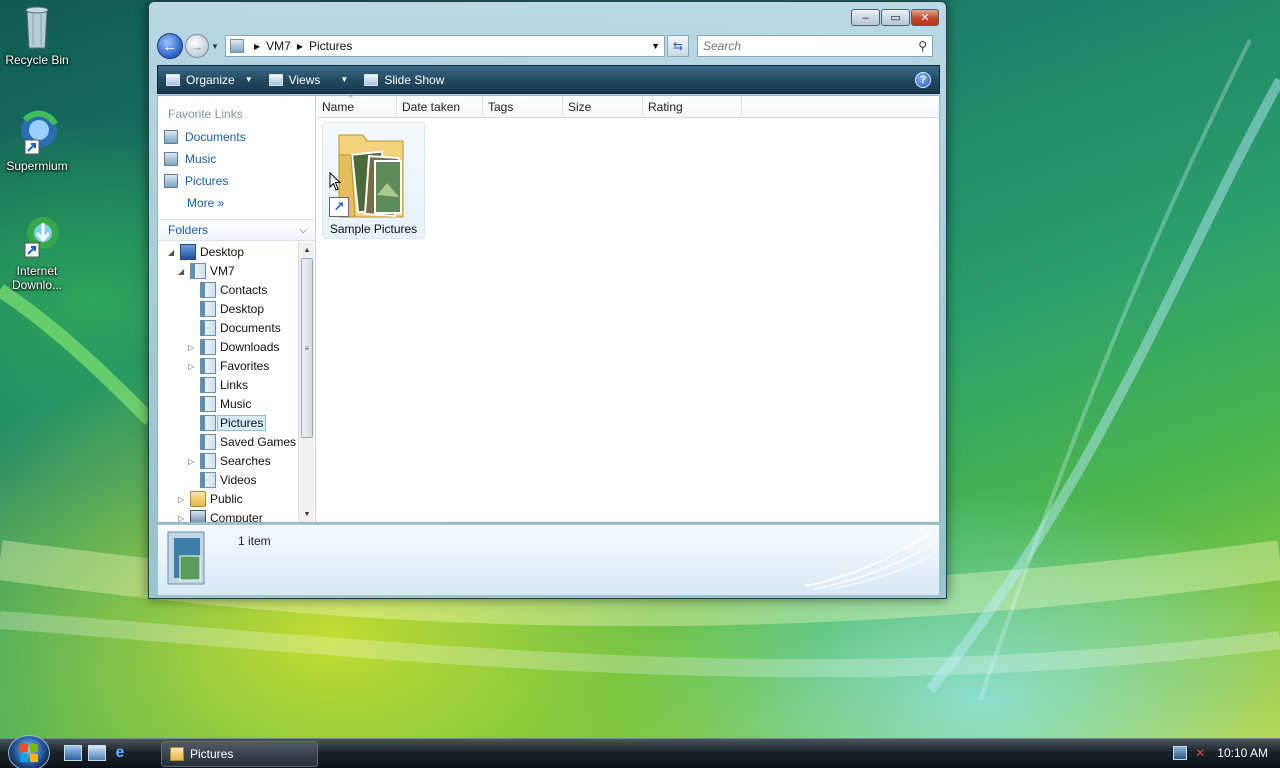  Describe the element at coordinates (309, 79) in the screenshot. I see `views-button: Views ▼` at that location.